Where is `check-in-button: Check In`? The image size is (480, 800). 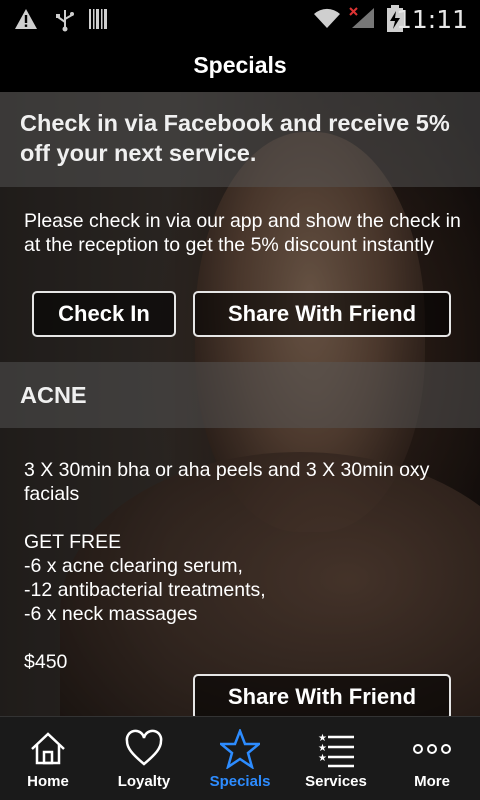 check-in-button: Check In is located at coordinates (104, 314).